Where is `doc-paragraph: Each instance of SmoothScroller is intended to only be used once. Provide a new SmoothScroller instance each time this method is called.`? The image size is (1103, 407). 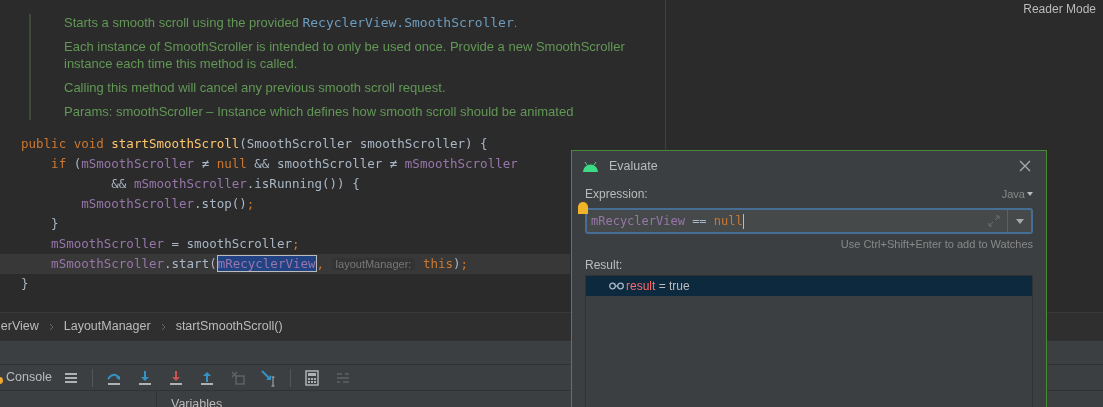 doc-paragraph: Each instance of SmoothScroller is intended to only be used once. Provide a new SmoothScroller instance each time this method is called. is located at coordinates (345, 55).